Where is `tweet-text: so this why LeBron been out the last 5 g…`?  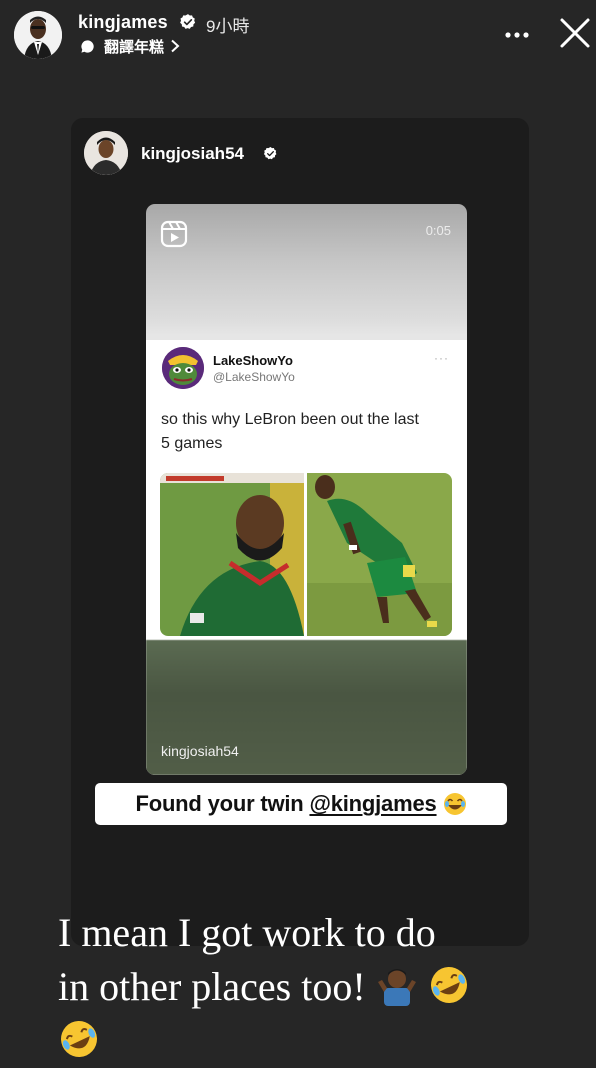
tweet-text: so this why LeBron been out the last 5 g… is located at coordinates (311, 432).